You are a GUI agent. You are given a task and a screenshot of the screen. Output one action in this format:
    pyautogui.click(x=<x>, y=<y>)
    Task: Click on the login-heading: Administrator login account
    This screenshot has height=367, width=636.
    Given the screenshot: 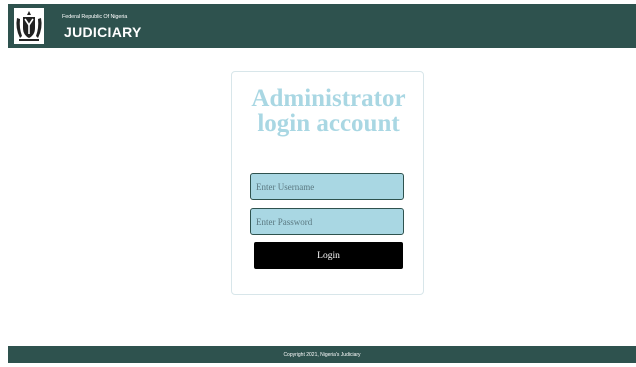 What is the action you would take?
    pyautogui.click(x=328, y=111)
    